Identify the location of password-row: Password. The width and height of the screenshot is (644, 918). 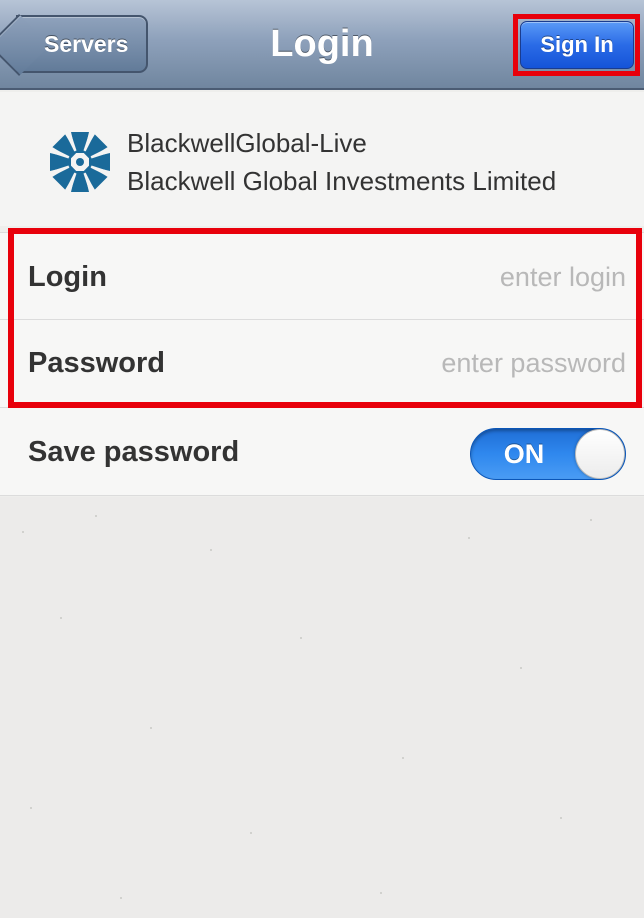
(322, 364).